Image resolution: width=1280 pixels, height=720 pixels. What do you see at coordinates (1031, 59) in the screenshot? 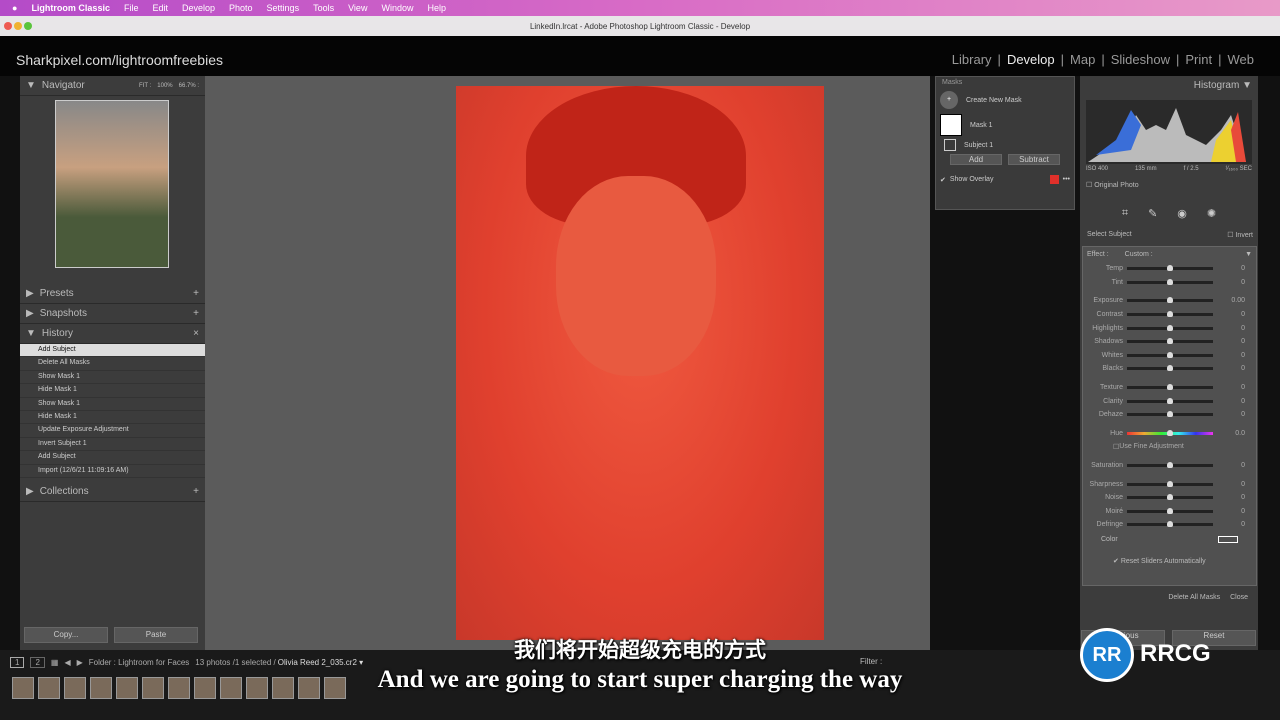
I see `module-develop: Develop` at bounding box center [1031, 59].